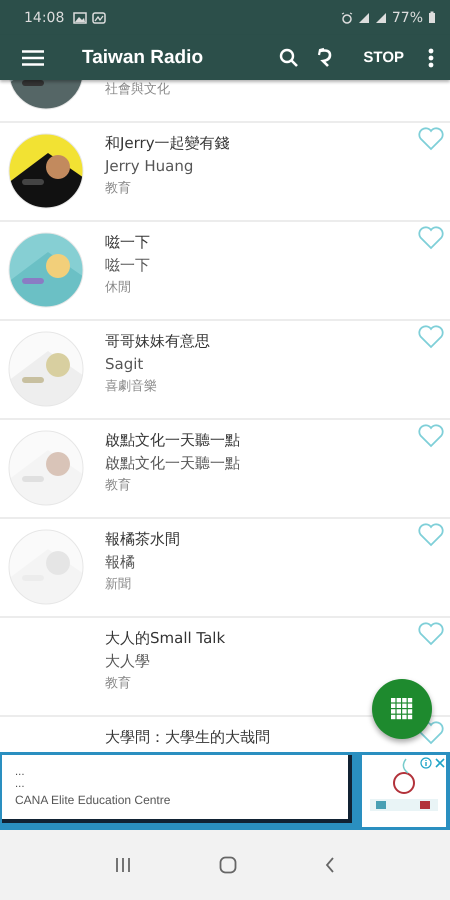  What do you see at coordinates (325, 57) in the screenshot?
I see `refresh-icon` at bounding box center [325, 57].